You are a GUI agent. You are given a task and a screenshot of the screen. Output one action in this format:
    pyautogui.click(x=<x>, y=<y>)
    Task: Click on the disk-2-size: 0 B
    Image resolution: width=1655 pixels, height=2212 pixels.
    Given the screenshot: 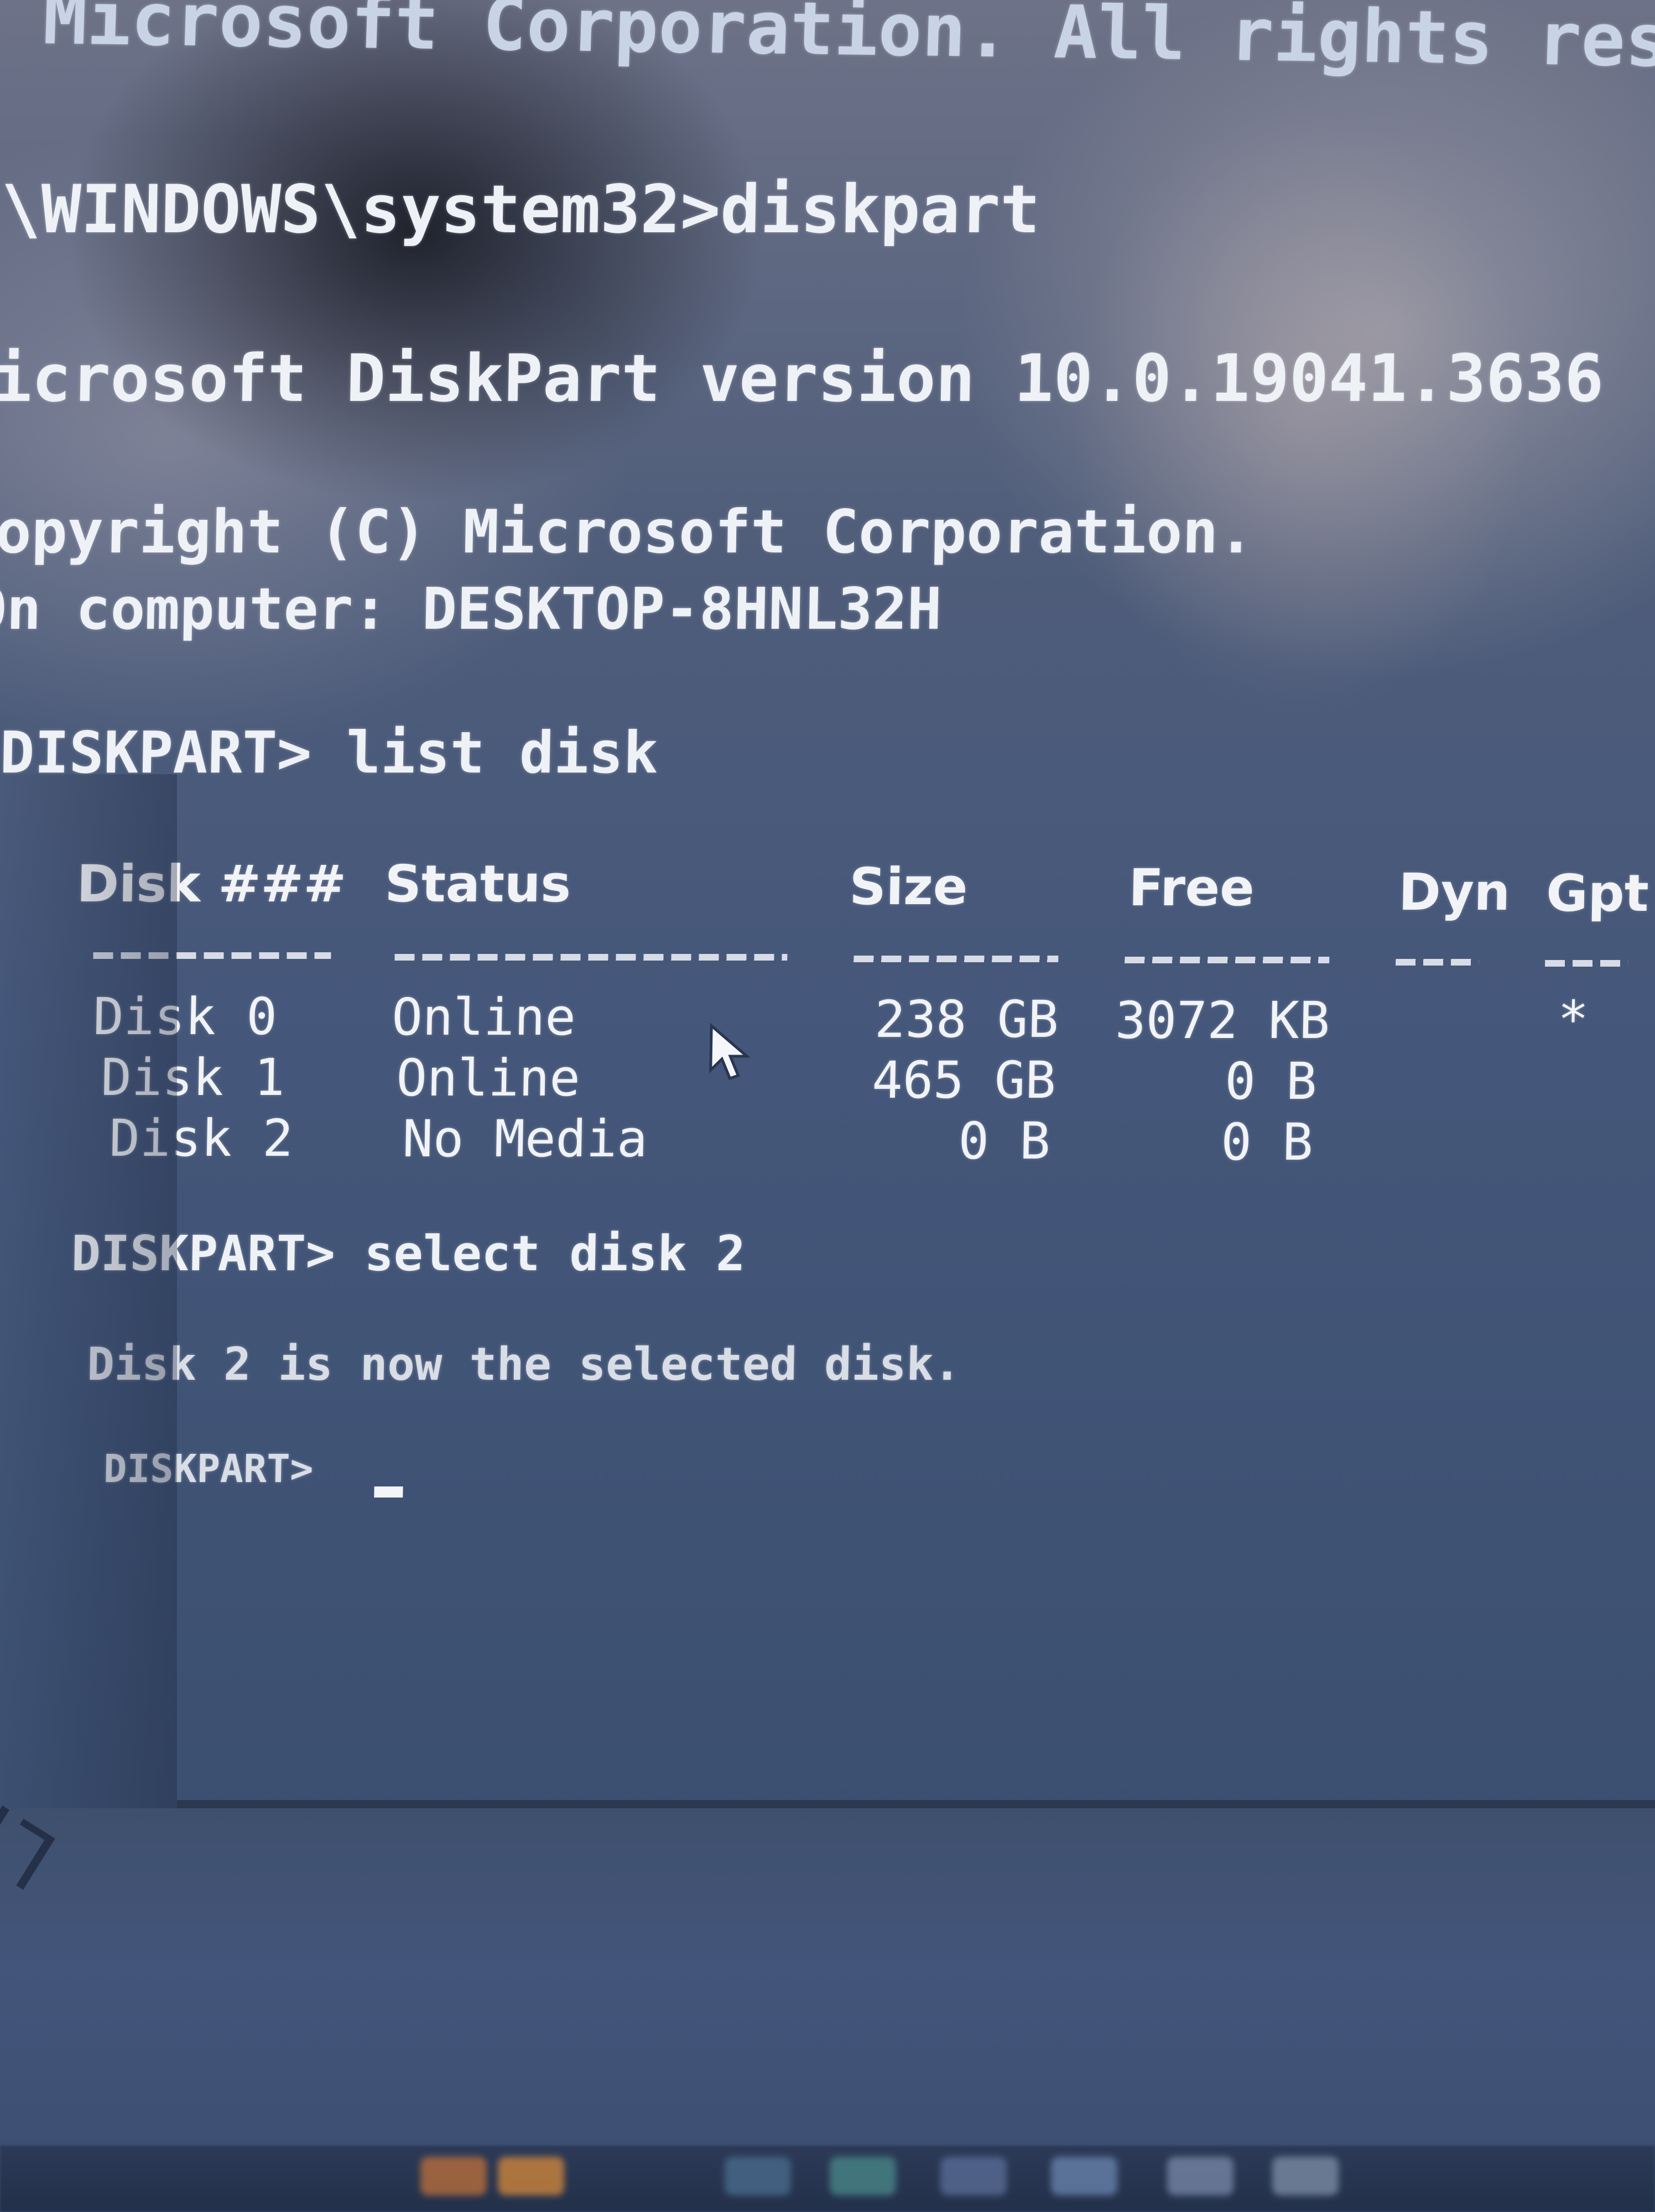 What is the action you would take?
    pyautogui.click(x=1004, y=1142)
    